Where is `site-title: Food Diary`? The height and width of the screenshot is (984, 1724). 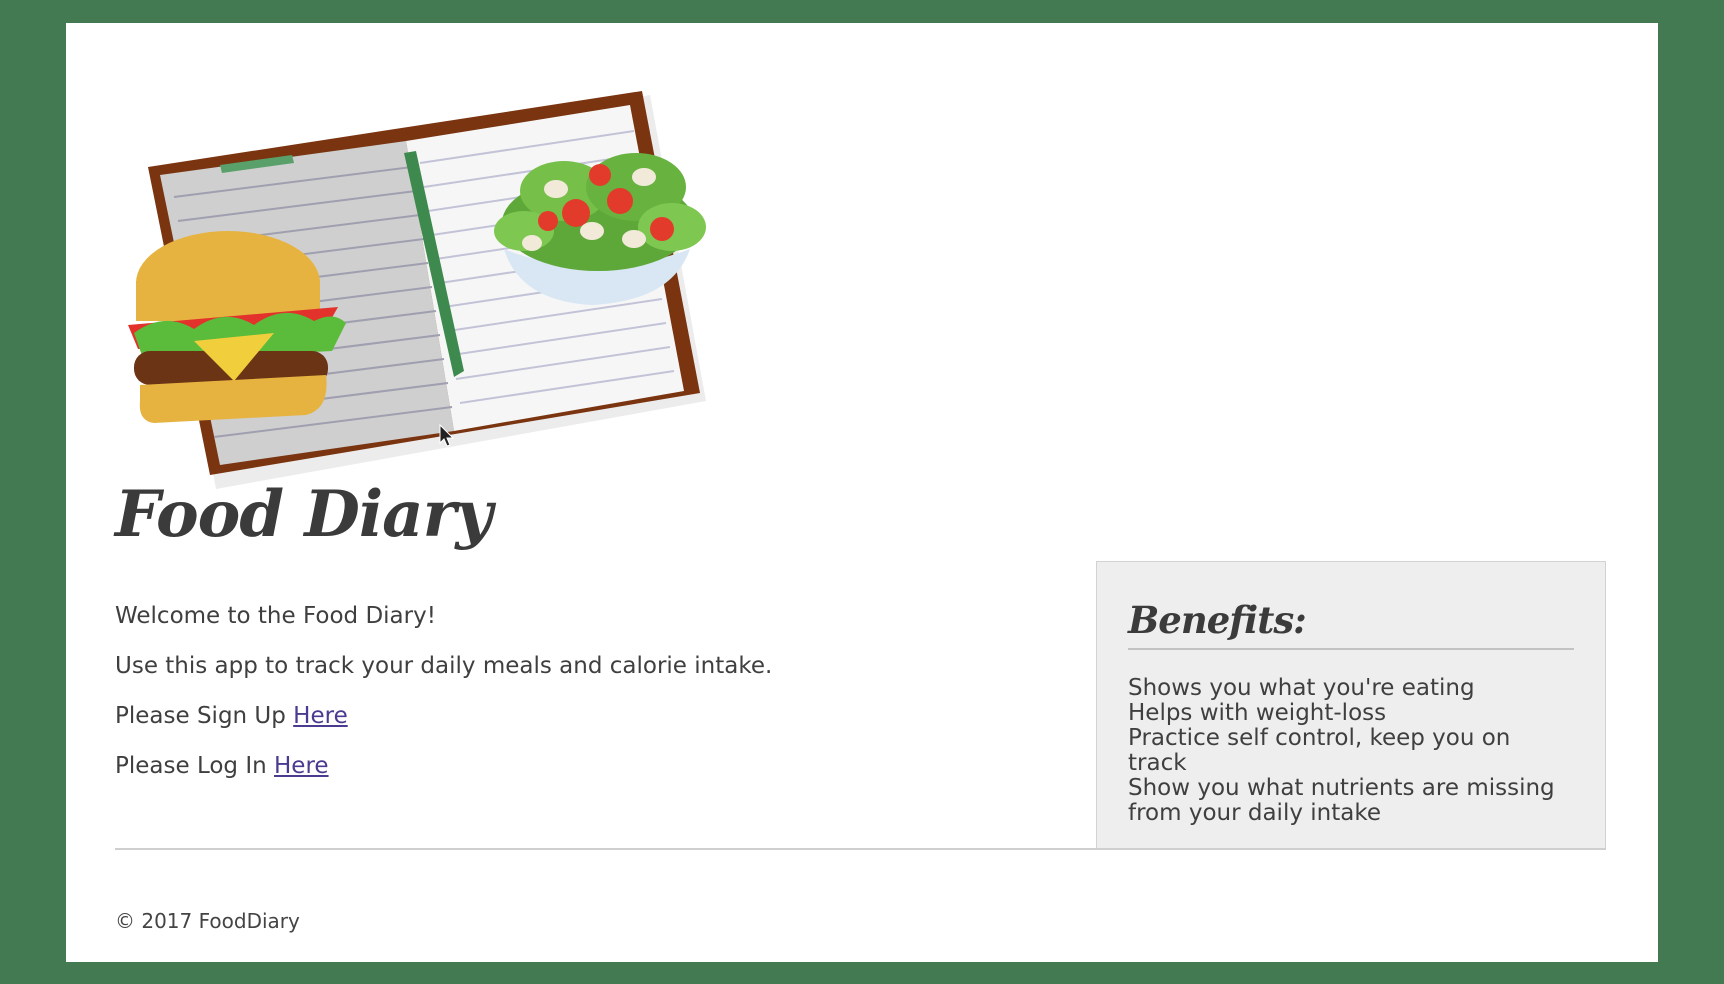 site-title: Food Diary is located at coordinates (304, 514).